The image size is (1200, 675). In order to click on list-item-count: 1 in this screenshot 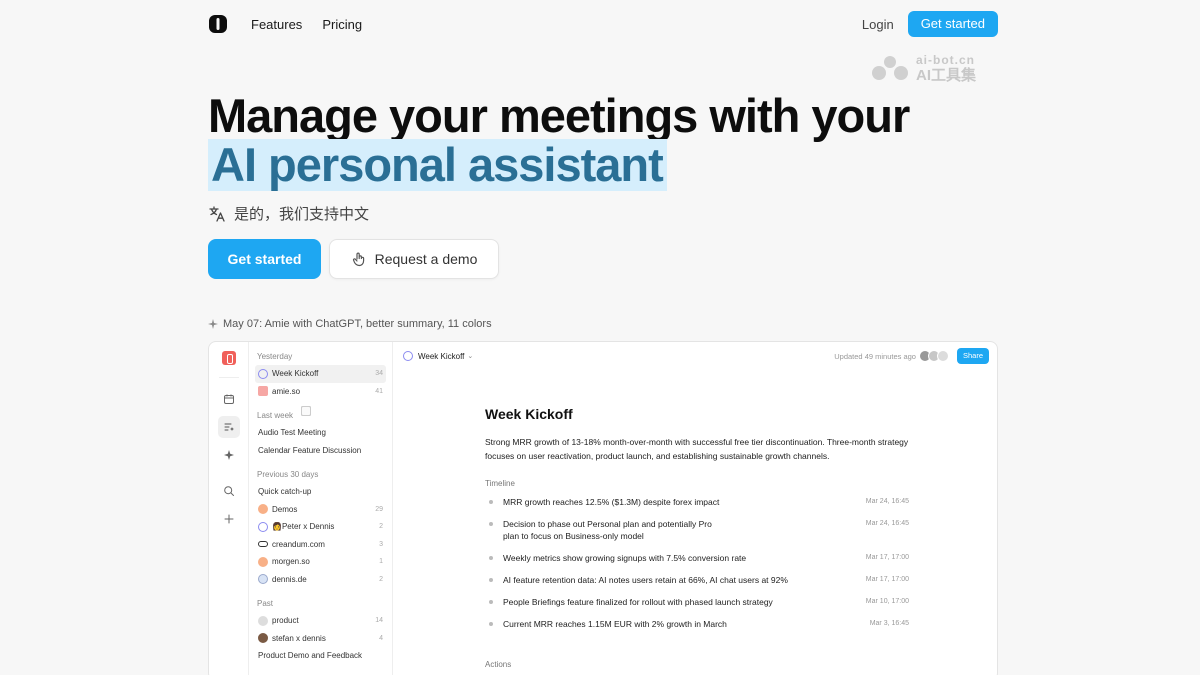, I will do `click(381, 562)`.